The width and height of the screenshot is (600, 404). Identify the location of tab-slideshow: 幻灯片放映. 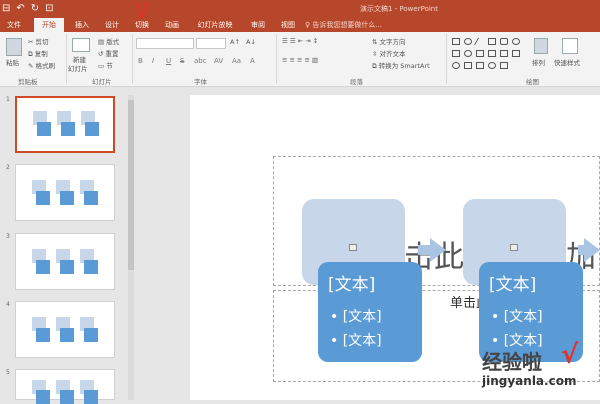
(215, 25).